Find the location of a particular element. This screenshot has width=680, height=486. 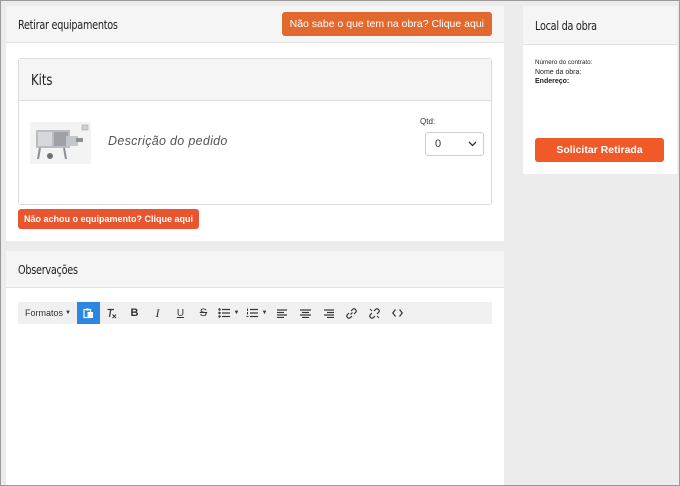

panel-header: Observações is located at coordinates (255, 269).